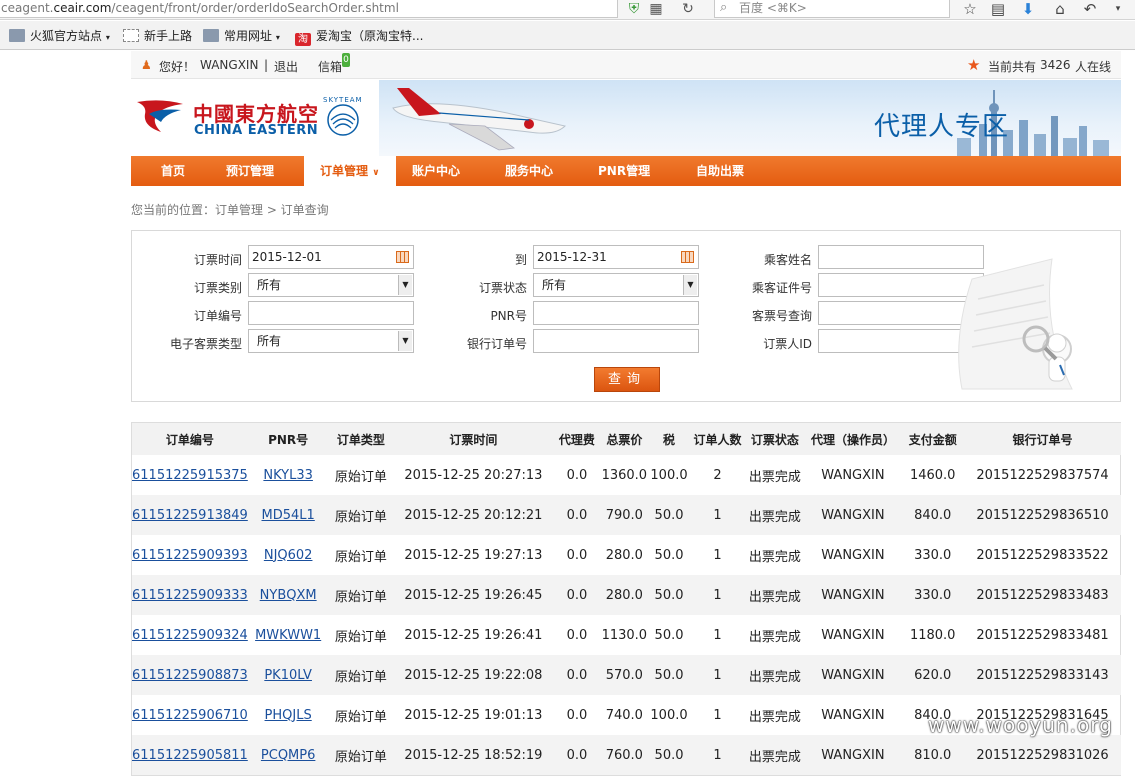 The height and width of the screenshot is (776, 1135). Describe the element at coordinates (436, 171) in the screenshot. I see `nav-item-account: 账户中心` at that location.